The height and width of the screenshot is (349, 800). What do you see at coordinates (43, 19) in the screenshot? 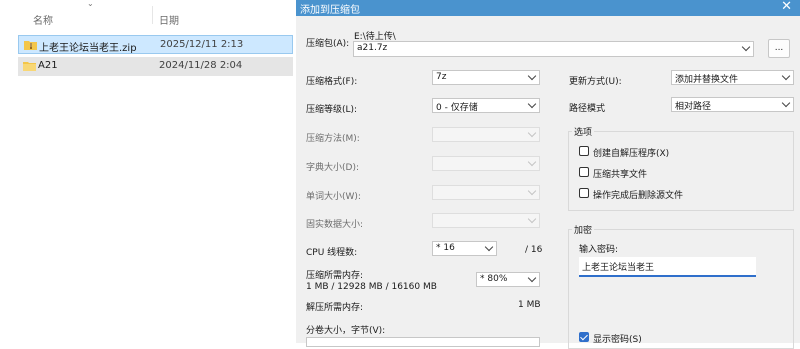
I see `column-header-name: 名称` at bounding box center [43, 19].